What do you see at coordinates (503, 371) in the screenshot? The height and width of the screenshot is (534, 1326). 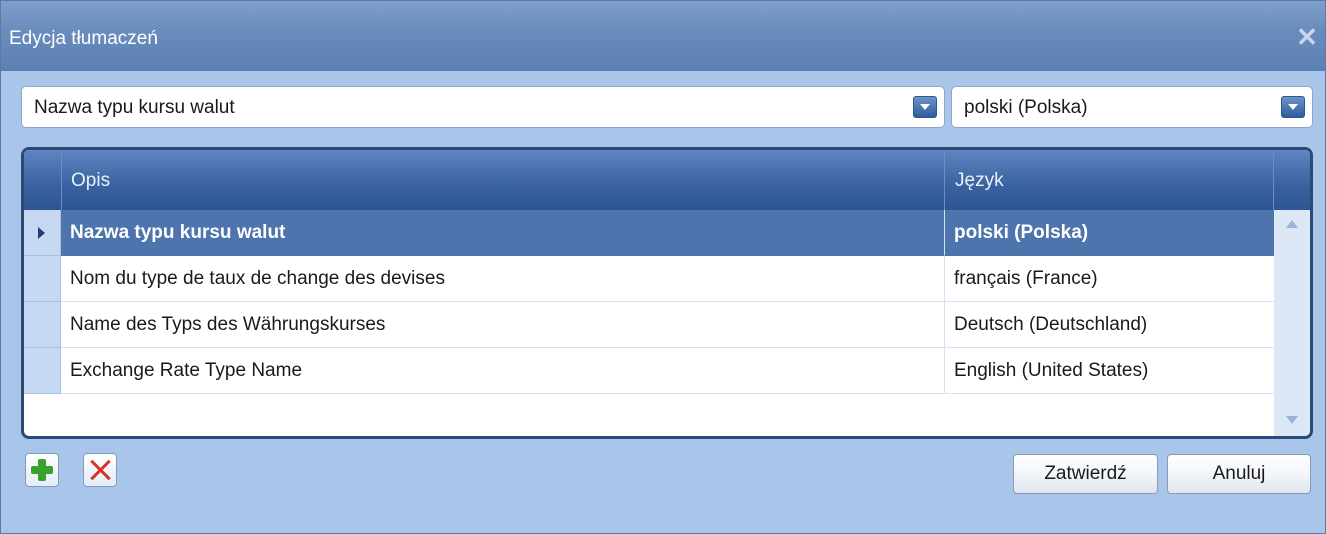 I see `cell-description: Exchange Rate Type Name` at bounding box center [503, 371].